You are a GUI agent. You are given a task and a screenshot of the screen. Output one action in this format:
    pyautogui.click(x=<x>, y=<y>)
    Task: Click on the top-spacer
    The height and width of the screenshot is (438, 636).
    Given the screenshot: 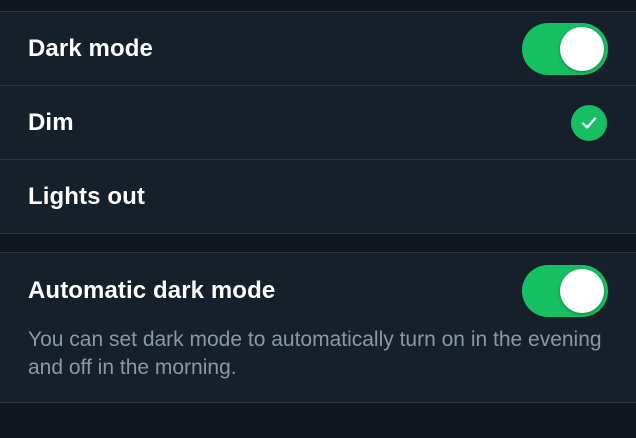 What is the action you would take?
    pyautogui.click(x=318, y=6)
    